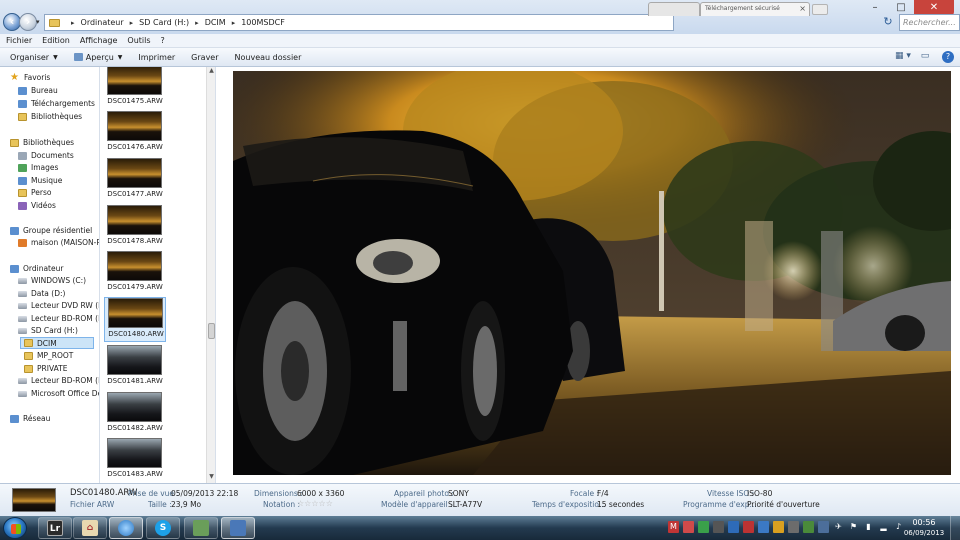 This screenshot has height=540, width=960. I want to click on iso-value: ISO-80, so click(759, 493).